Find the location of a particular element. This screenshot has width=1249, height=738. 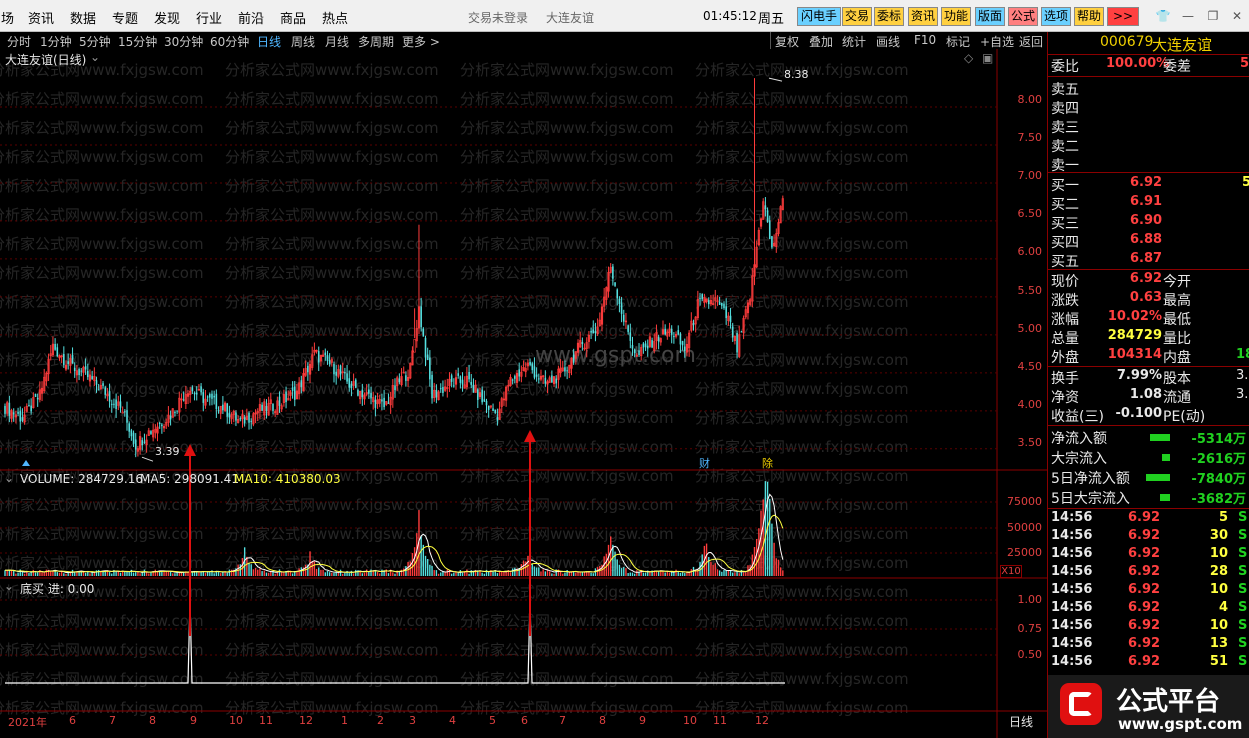

f10-button: F10 is located at coordinates (925, 40).